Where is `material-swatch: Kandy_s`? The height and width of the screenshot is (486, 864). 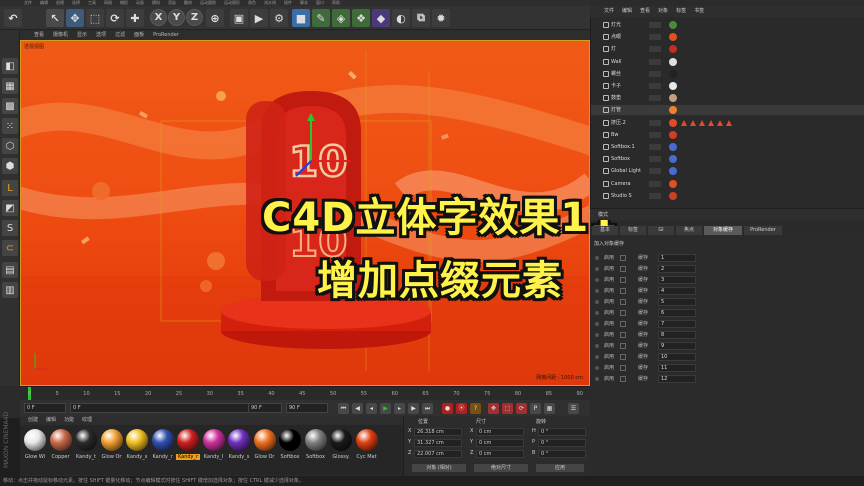 material-swatch: Kandy_s is located at coordinates (239, 444).